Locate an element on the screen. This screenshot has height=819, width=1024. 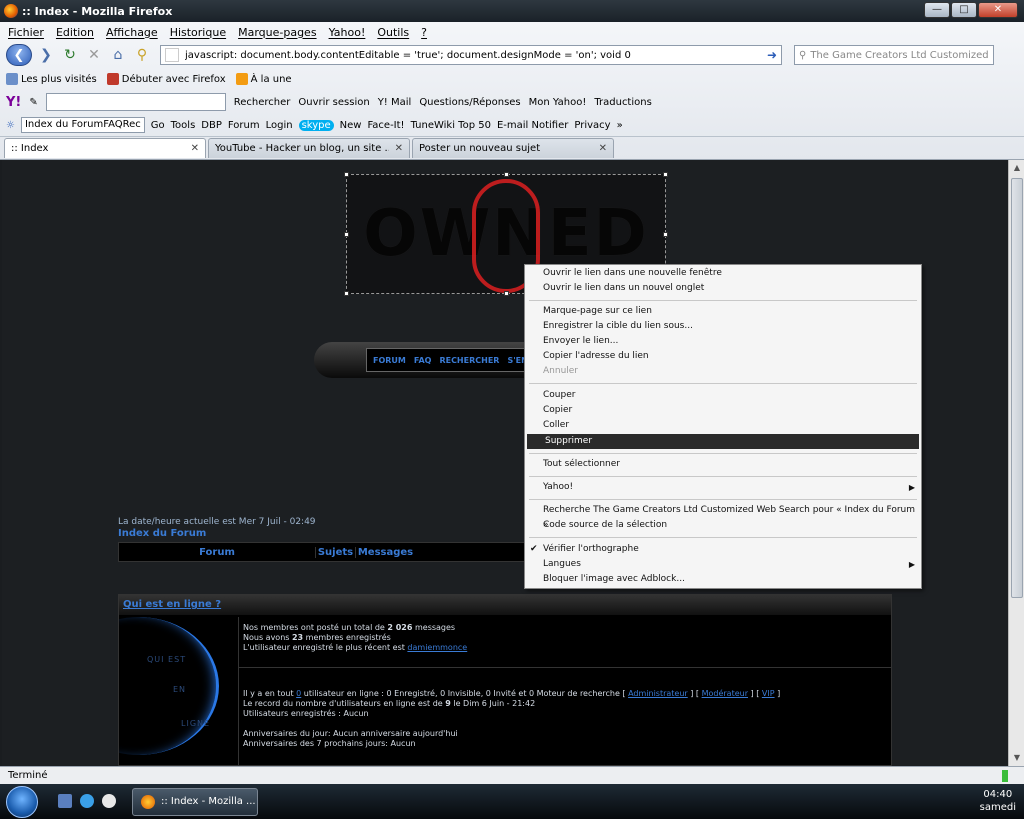
back-button: ❮ is located at coordinates (19, 55).